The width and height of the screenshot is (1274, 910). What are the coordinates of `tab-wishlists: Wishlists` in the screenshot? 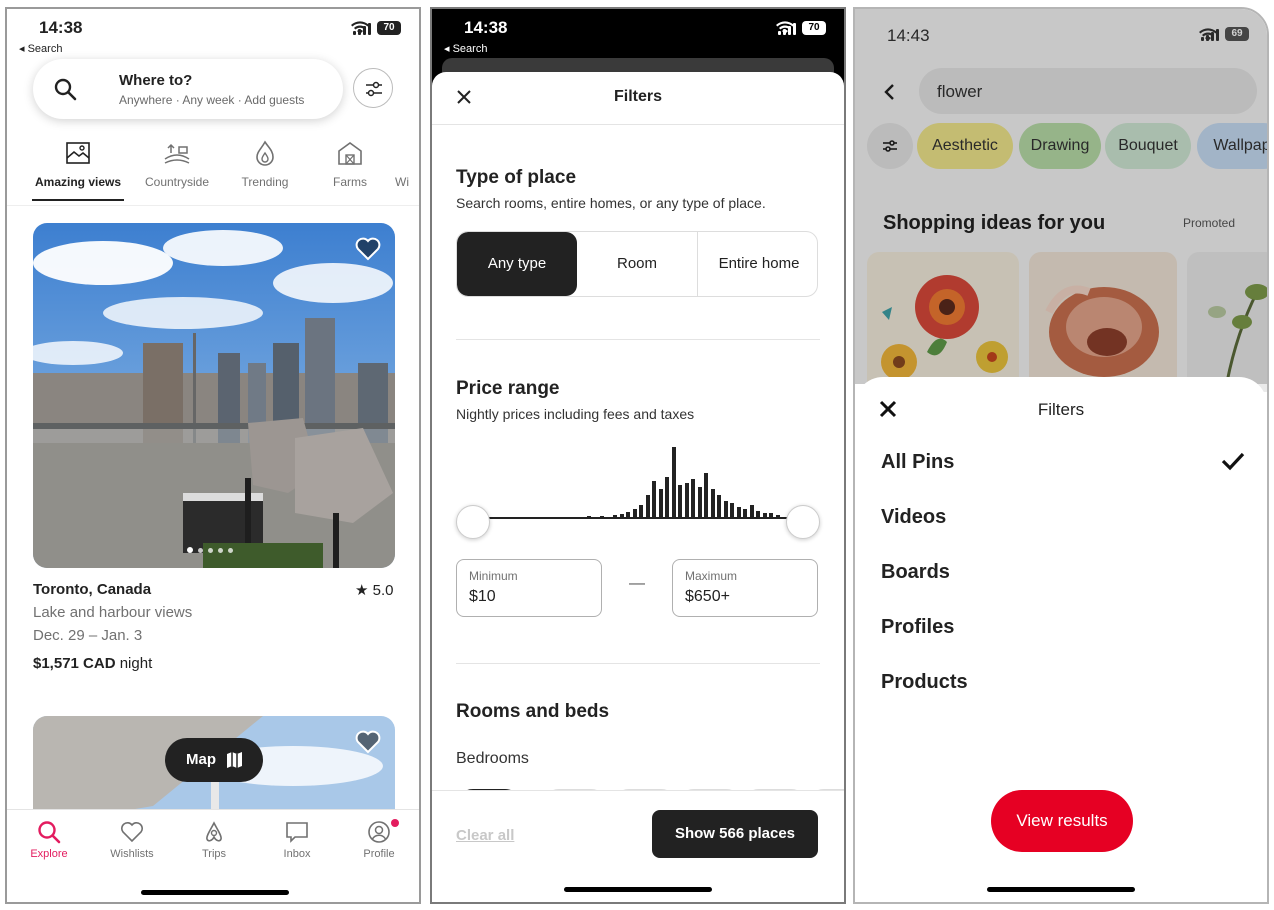 It's located at (132, 840).